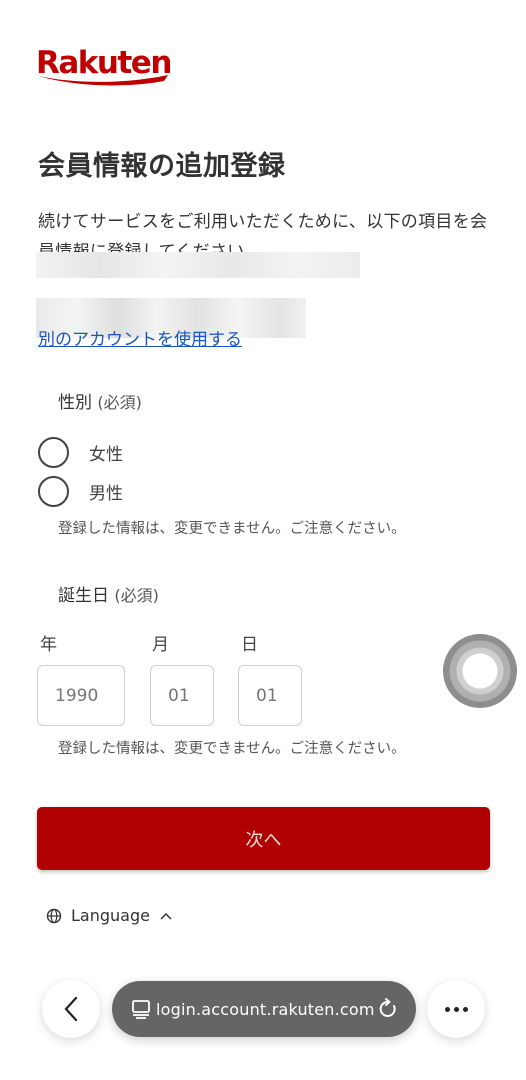 This screenshot has height=1080, width=526. I want to click on url-text: login.account.rakuten.com, so click(265, 1009).